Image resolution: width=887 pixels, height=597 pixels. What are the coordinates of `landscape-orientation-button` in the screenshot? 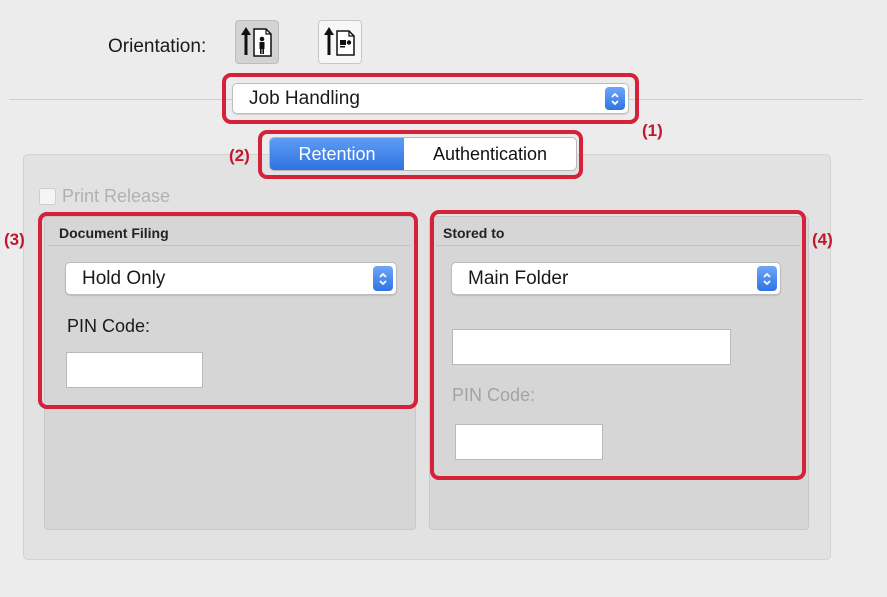 It's located at (340, 42).